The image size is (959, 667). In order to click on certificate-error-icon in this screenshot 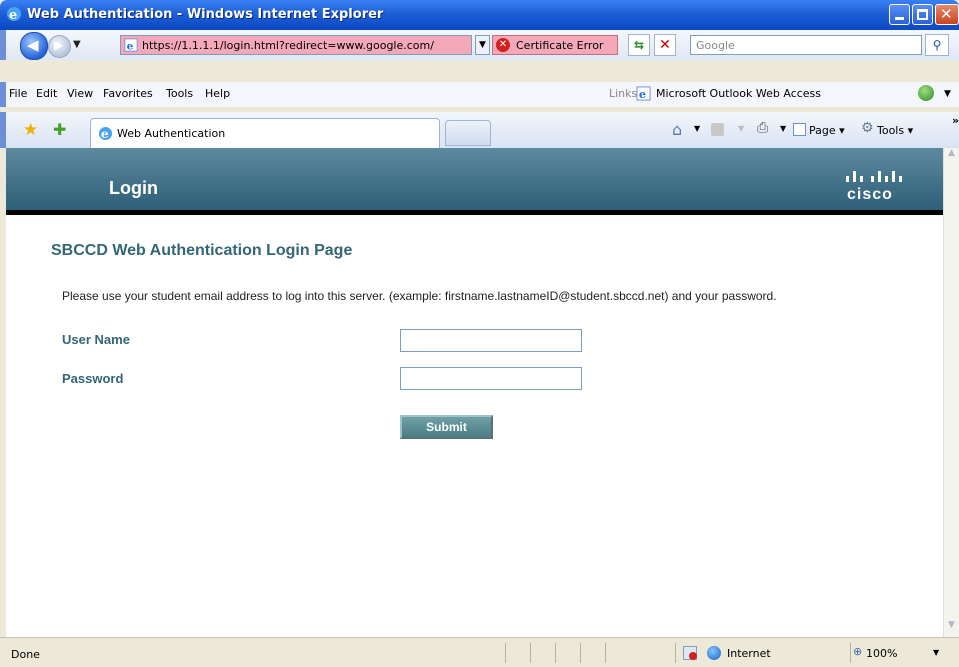, I will do `click(690, 653)`.